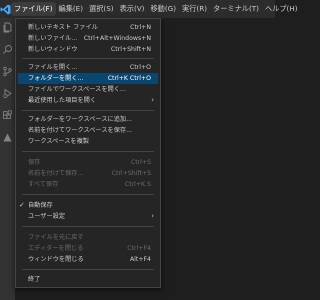  Describe the element at coordinates (88, 67) in the screenshot. I see `menu-item-open-file: ファイルを開く... Ctrl+O` at that location.